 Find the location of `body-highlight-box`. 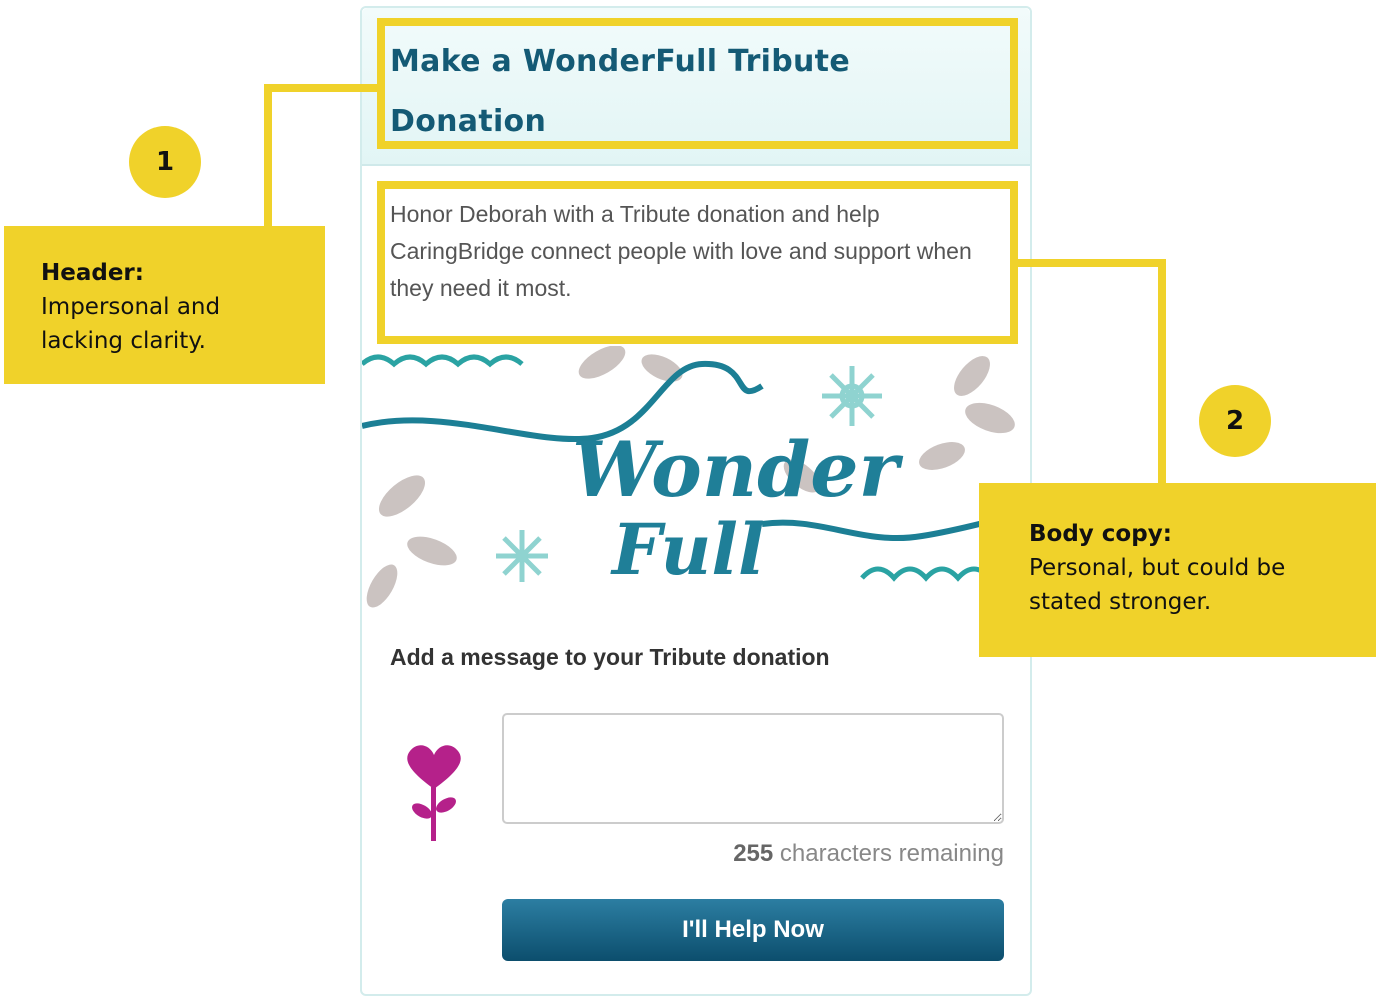

body-highlight-box is located at coordinates (697, 262).